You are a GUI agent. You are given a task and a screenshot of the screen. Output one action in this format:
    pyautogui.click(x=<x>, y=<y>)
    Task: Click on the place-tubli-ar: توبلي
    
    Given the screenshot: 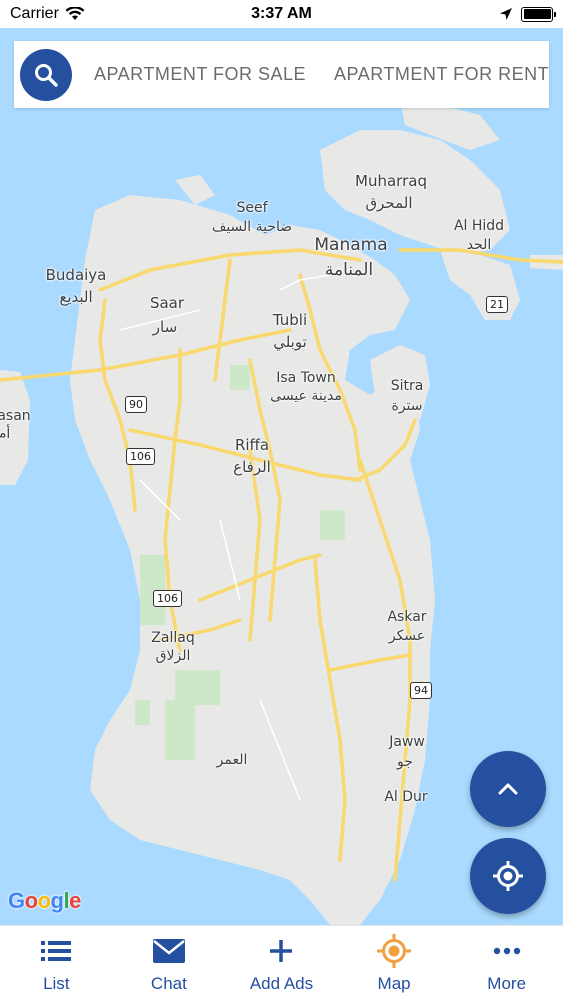 What is the action you would take?
    pyautogui.click(x=290, y=342)
    